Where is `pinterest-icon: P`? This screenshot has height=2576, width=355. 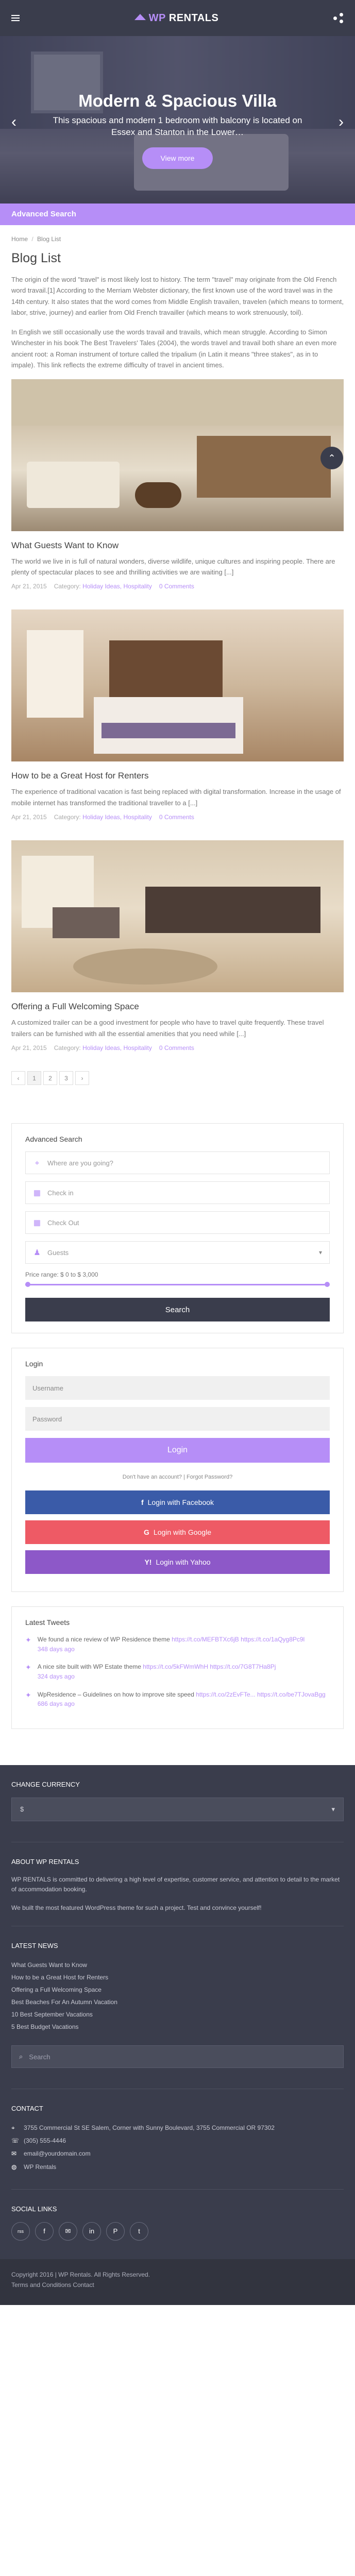
pinterest-icon: P is located at coordinates (115, 2231).